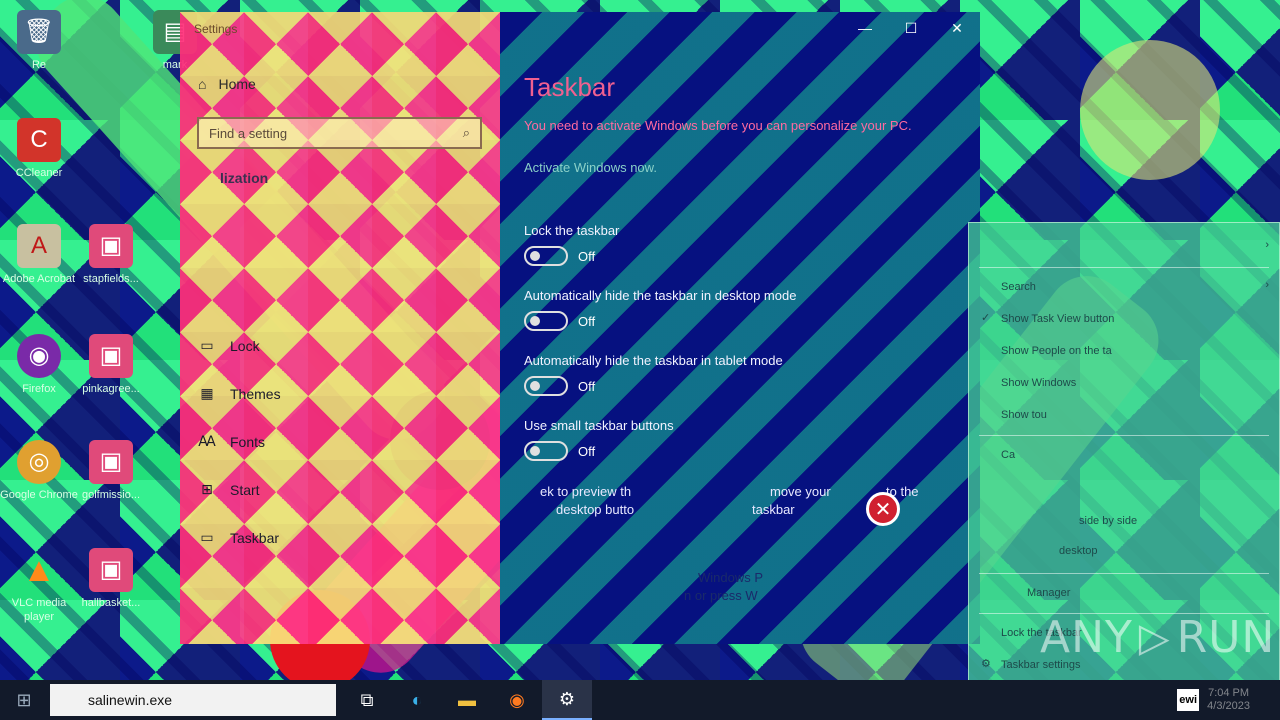  I want to click on autohide-desktop-toggle, so click(546, 321).